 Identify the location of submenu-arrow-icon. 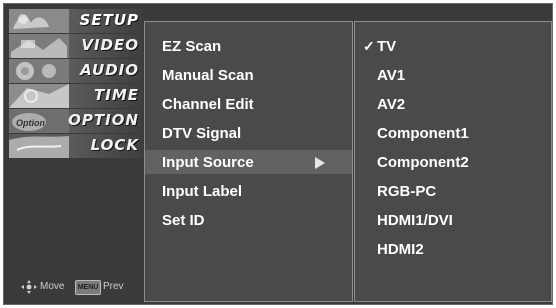
(320, 163).